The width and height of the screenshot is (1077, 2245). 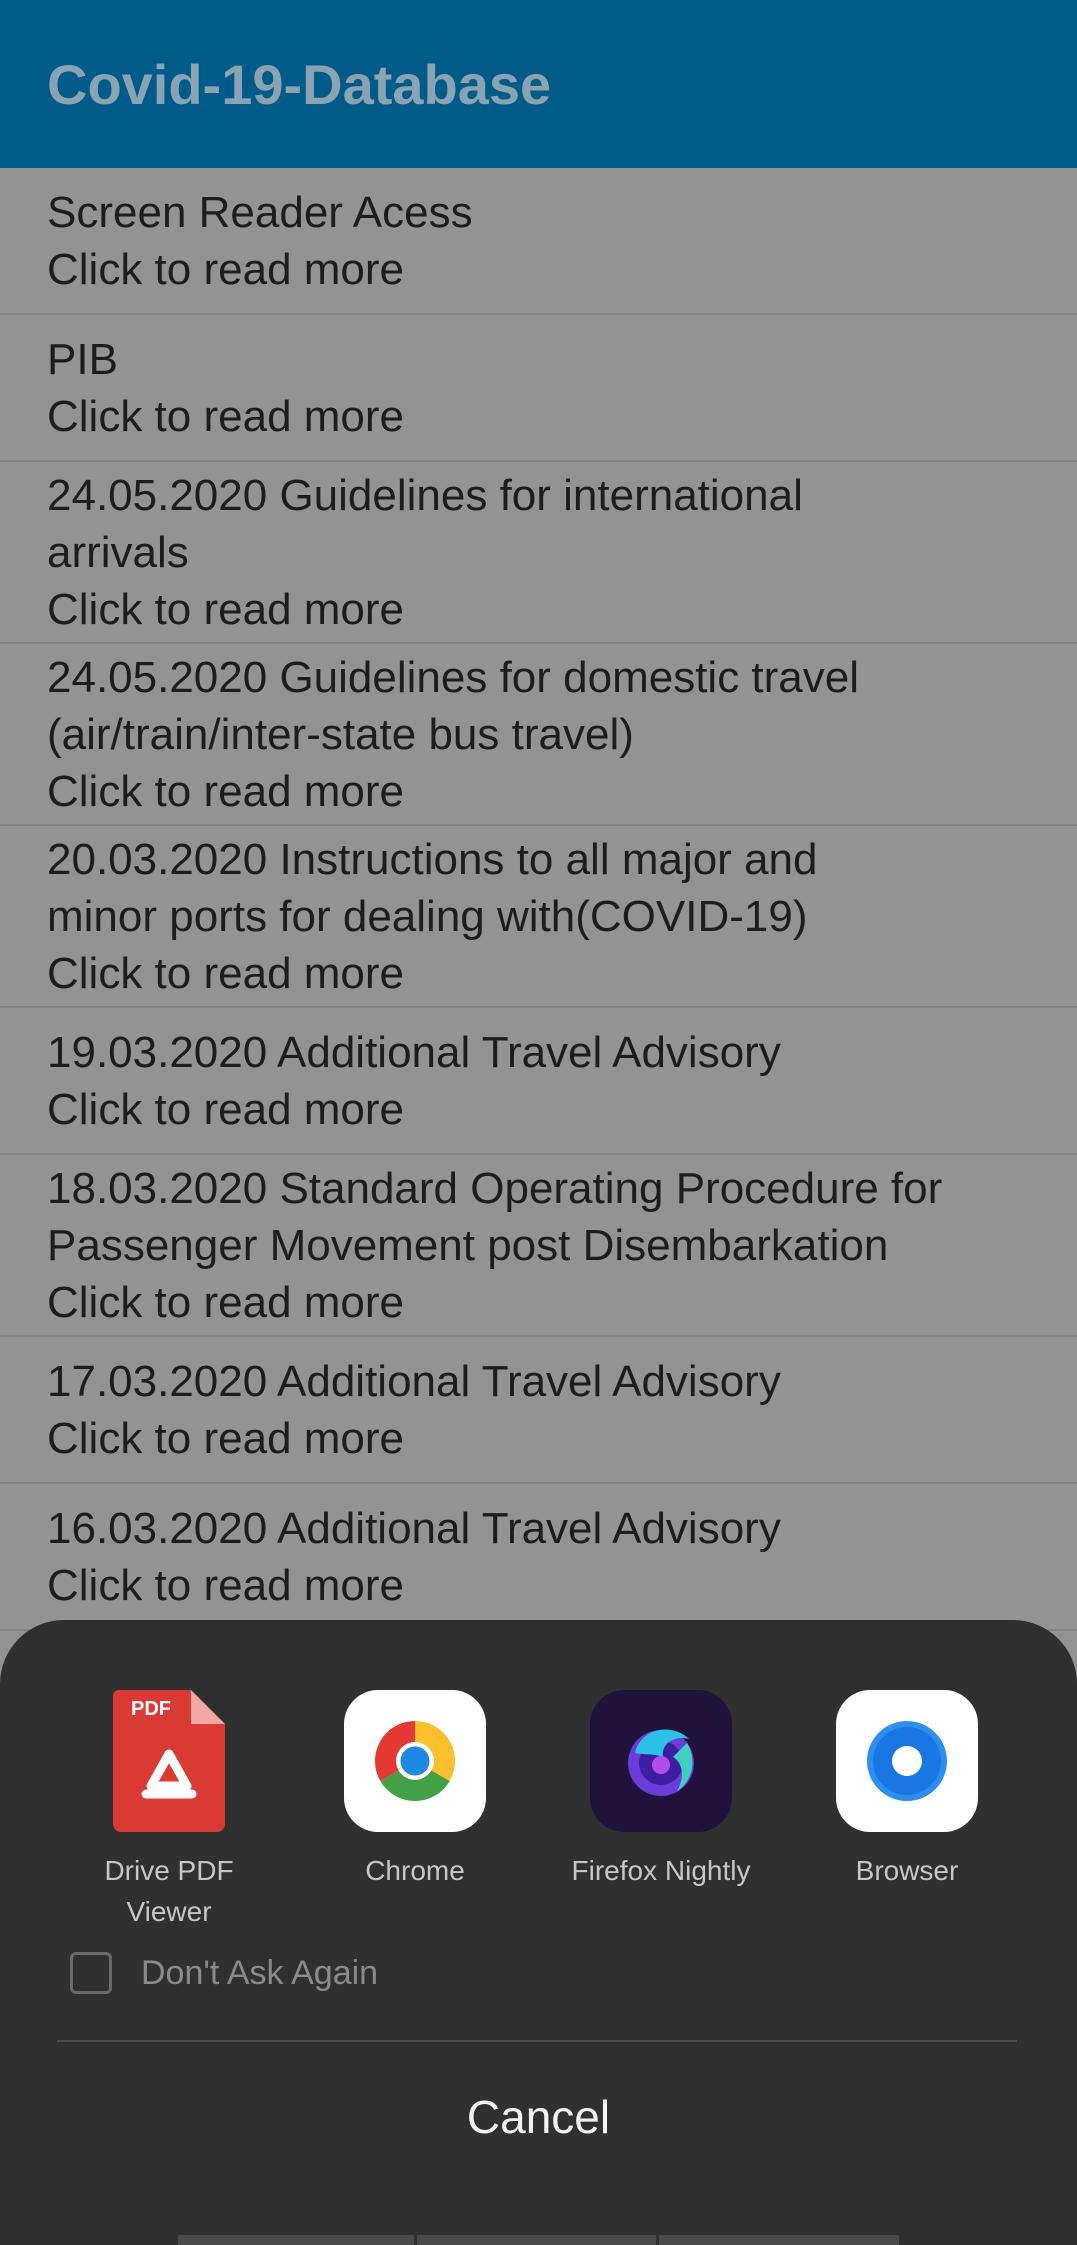 I want to click on drive-pdf-viewer-icon: PDF, so click(x=169, y=1761).